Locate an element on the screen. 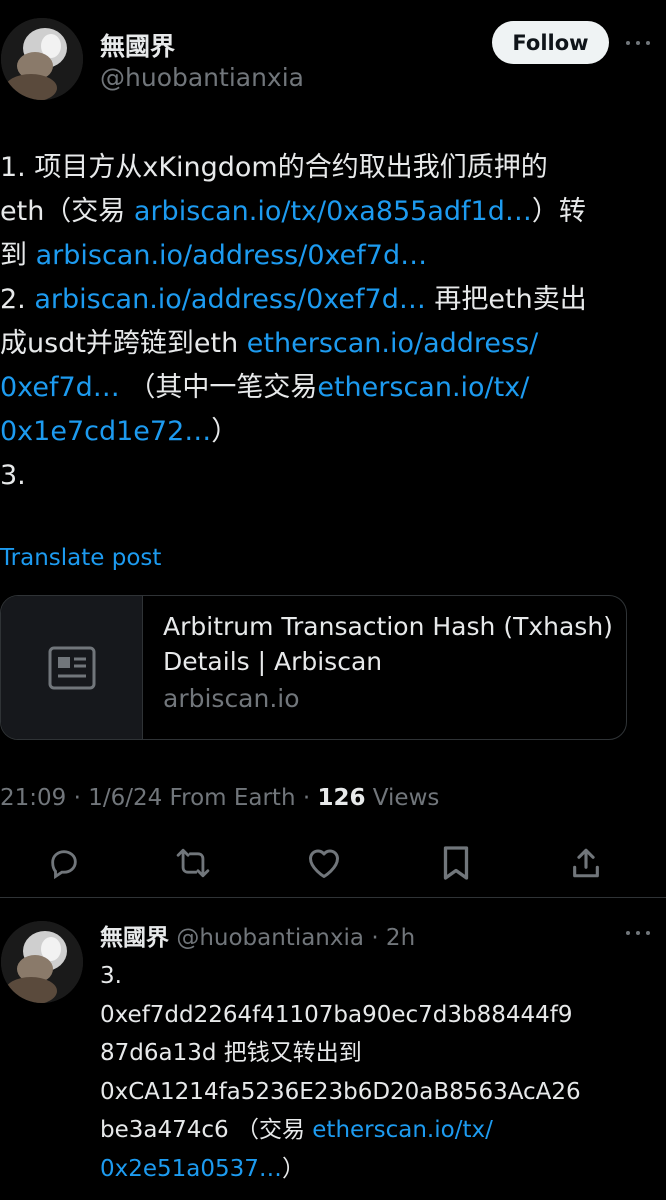  like-icon is located at coordinates (324, 863).